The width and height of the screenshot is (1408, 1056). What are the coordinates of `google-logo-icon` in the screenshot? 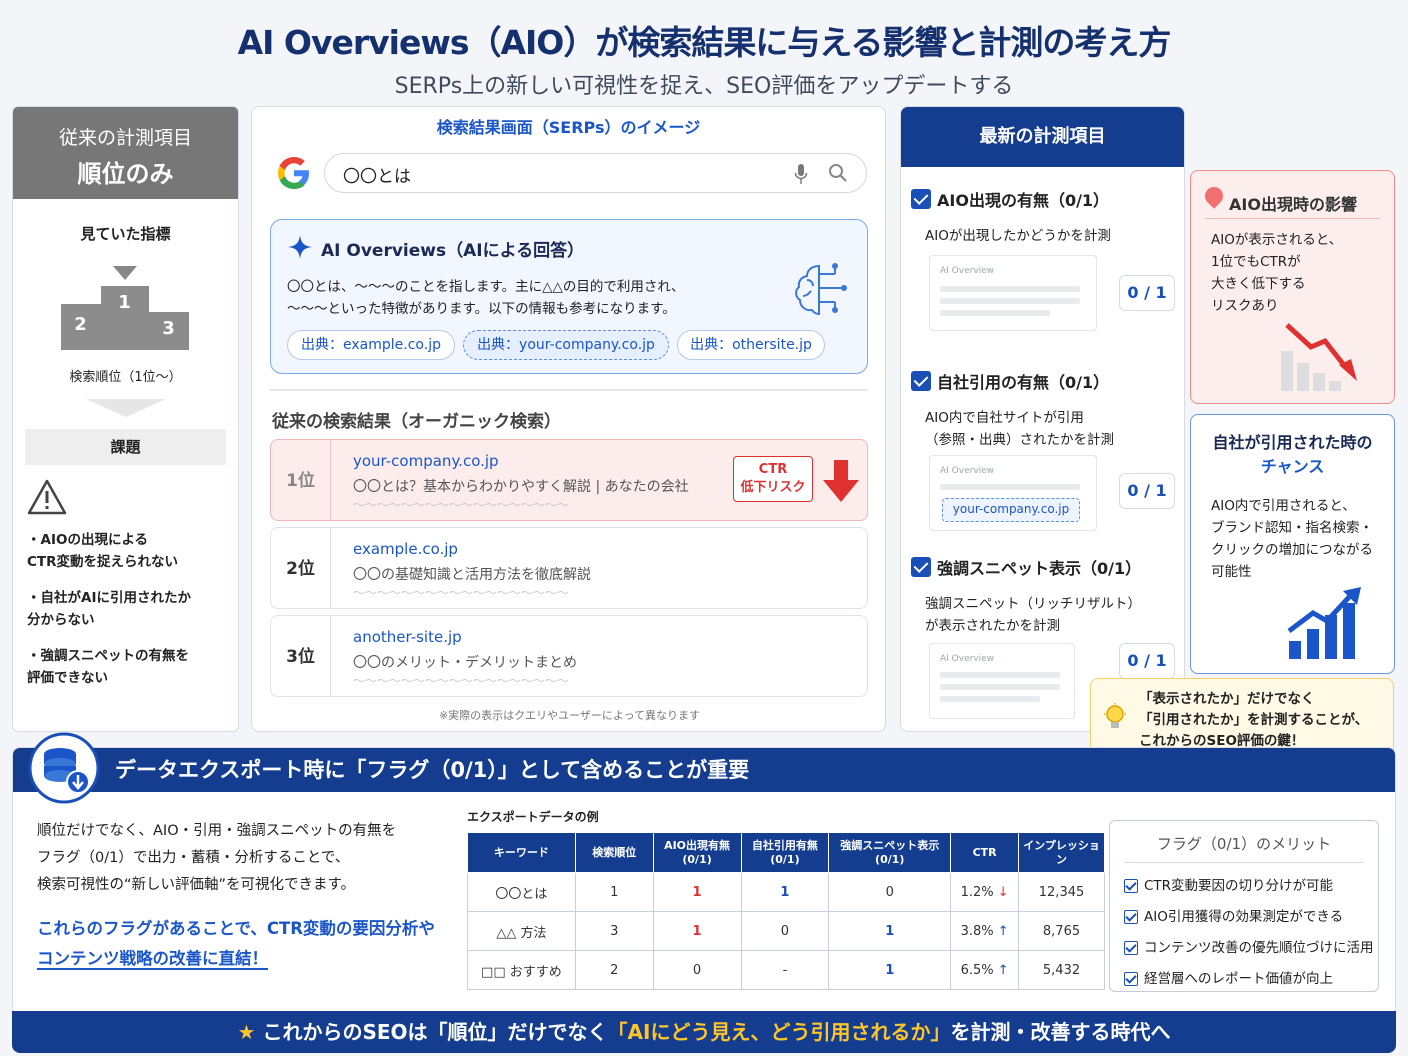 It's located at (293, 173).